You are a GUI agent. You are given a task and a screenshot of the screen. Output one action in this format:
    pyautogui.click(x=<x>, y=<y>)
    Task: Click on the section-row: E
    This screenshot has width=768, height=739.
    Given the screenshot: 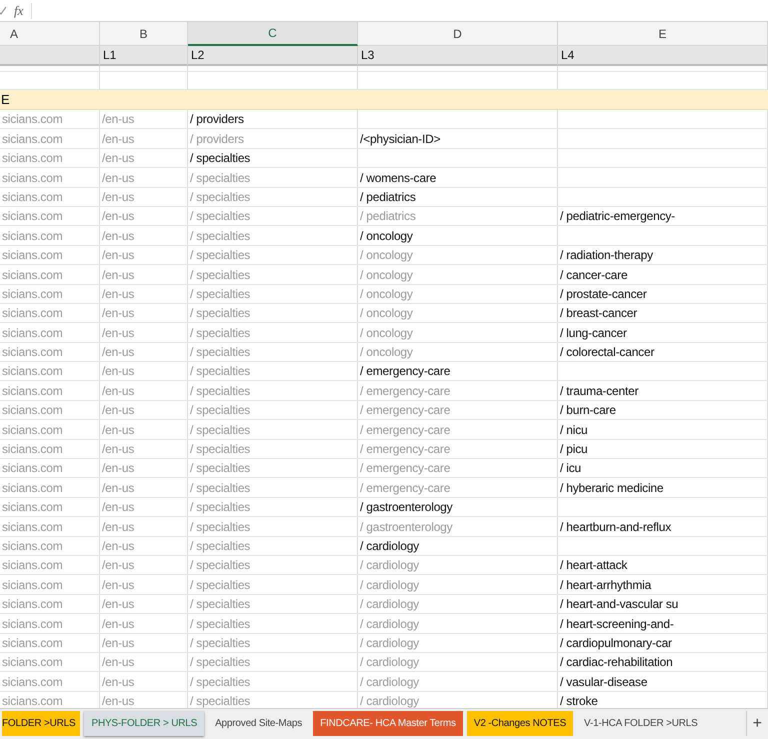 What is the action you would take?
    pyautogui.click(x=384, y=100)
    